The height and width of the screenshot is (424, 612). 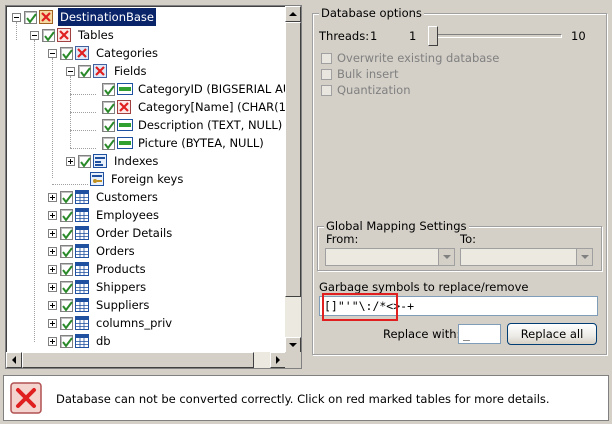 I want to click on scroll-left-button, so click(x=14, y=360).